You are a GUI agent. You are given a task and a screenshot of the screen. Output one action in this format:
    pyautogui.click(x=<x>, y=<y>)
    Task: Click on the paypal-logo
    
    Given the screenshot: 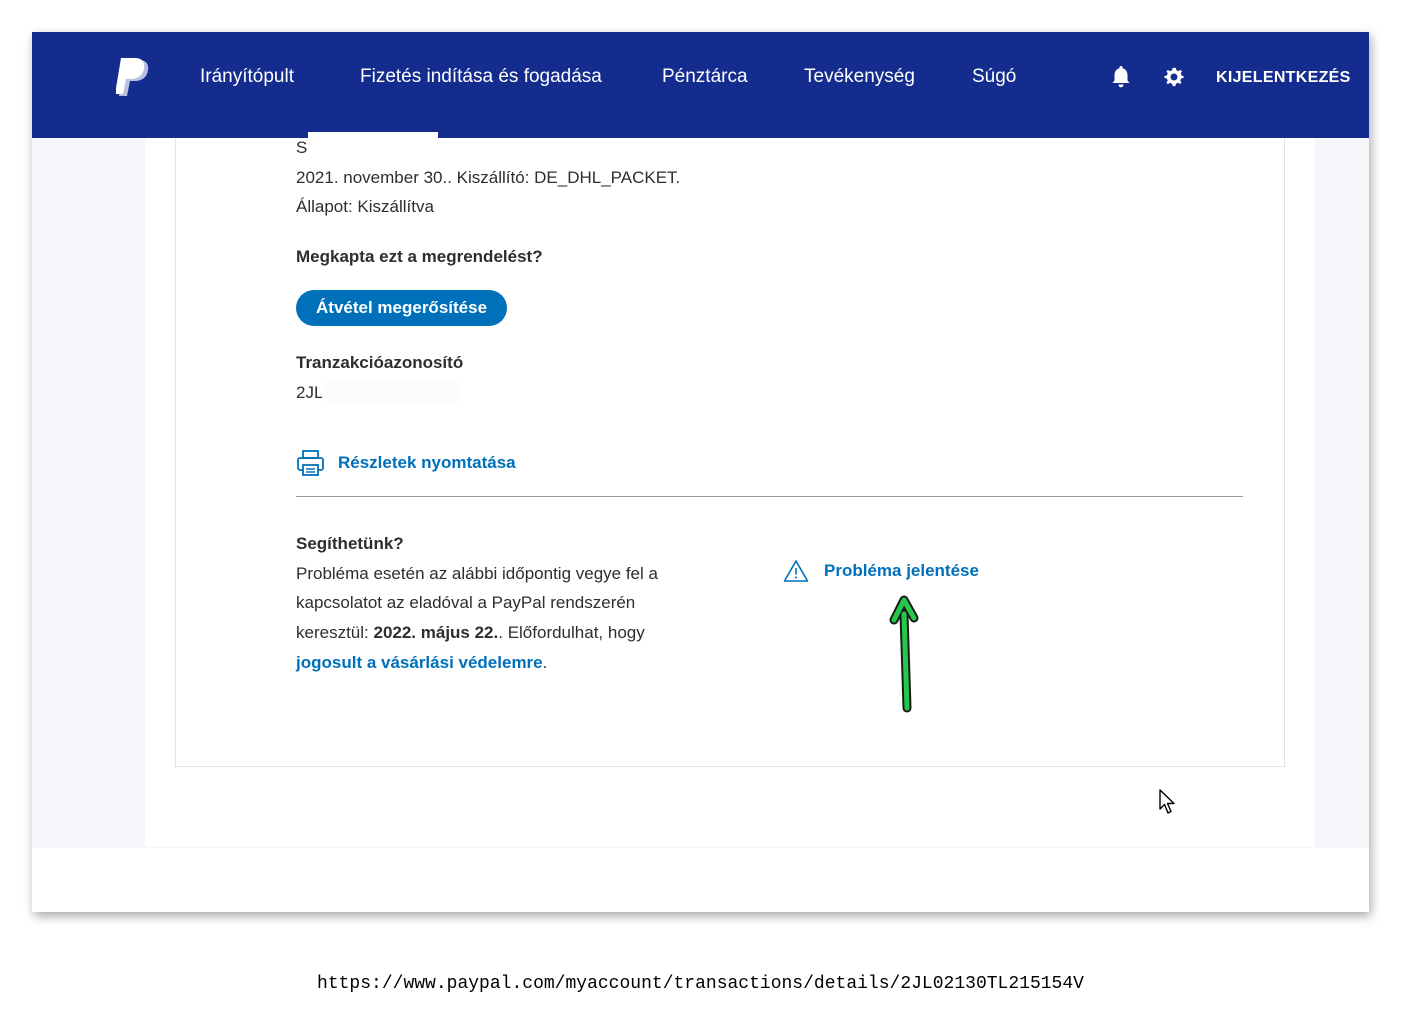 What is the action you would take?
    pyautogui.click(x=133, y=78)
    